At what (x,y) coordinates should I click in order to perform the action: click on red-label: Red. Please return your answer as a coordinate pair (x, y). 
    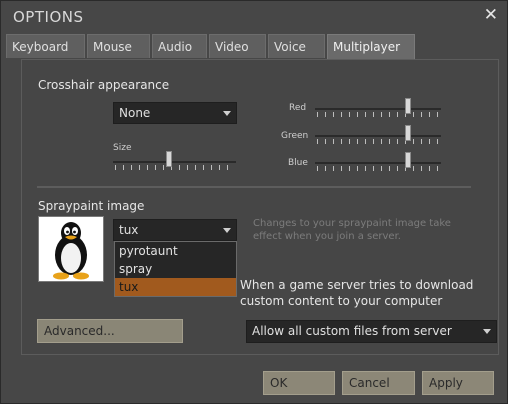
    Looking at the image, I should click on (298, 108).